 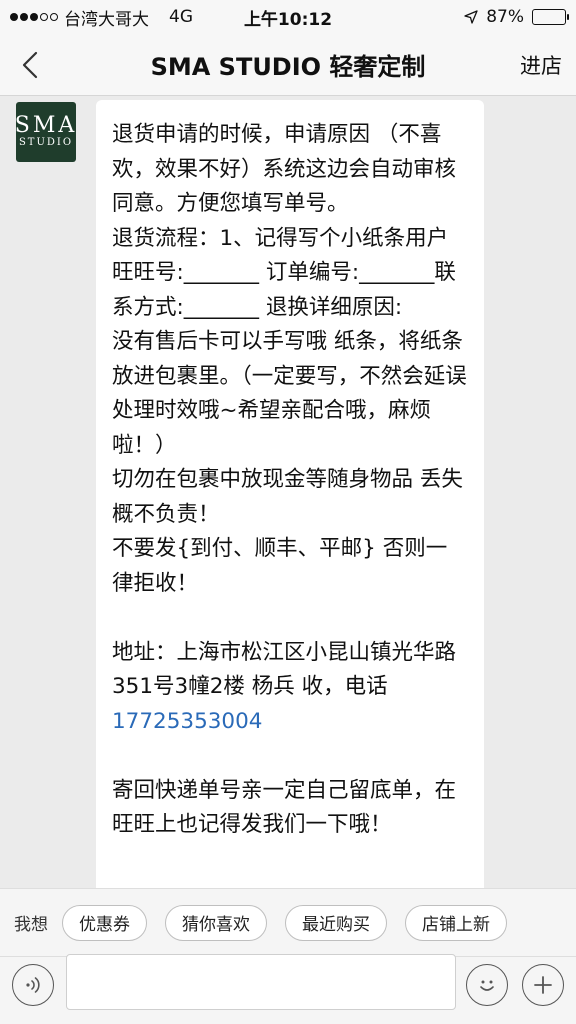 I want to click on avatar: SMA STUDIO, so click(x=46, y=132).